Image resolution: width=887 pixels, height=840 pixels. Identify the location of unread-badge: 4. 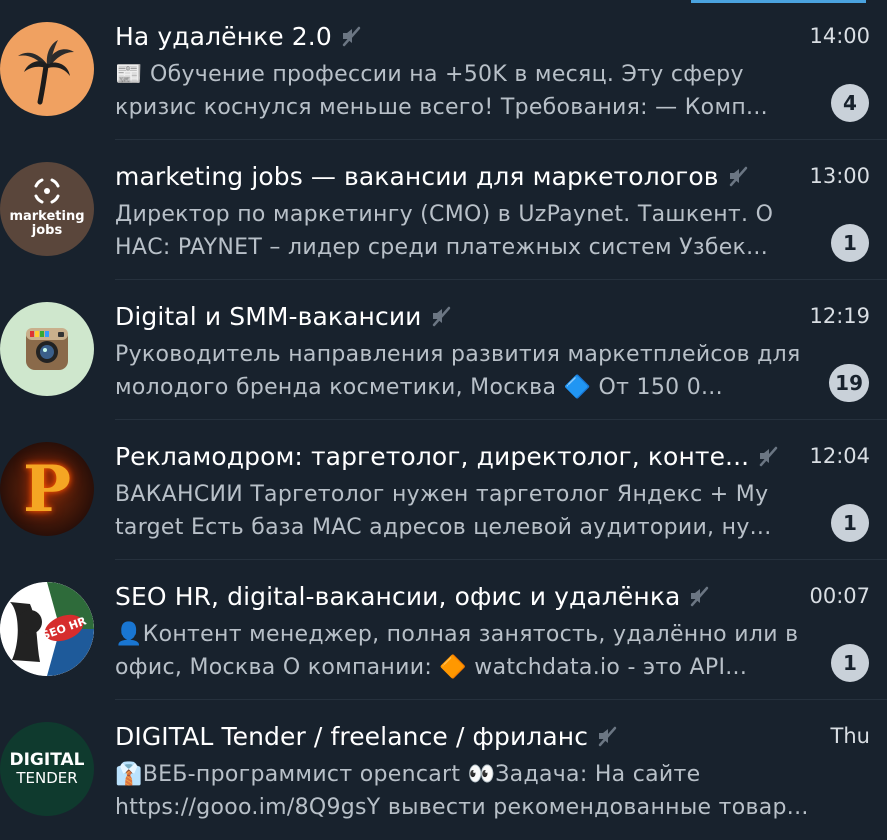
(850, 103).